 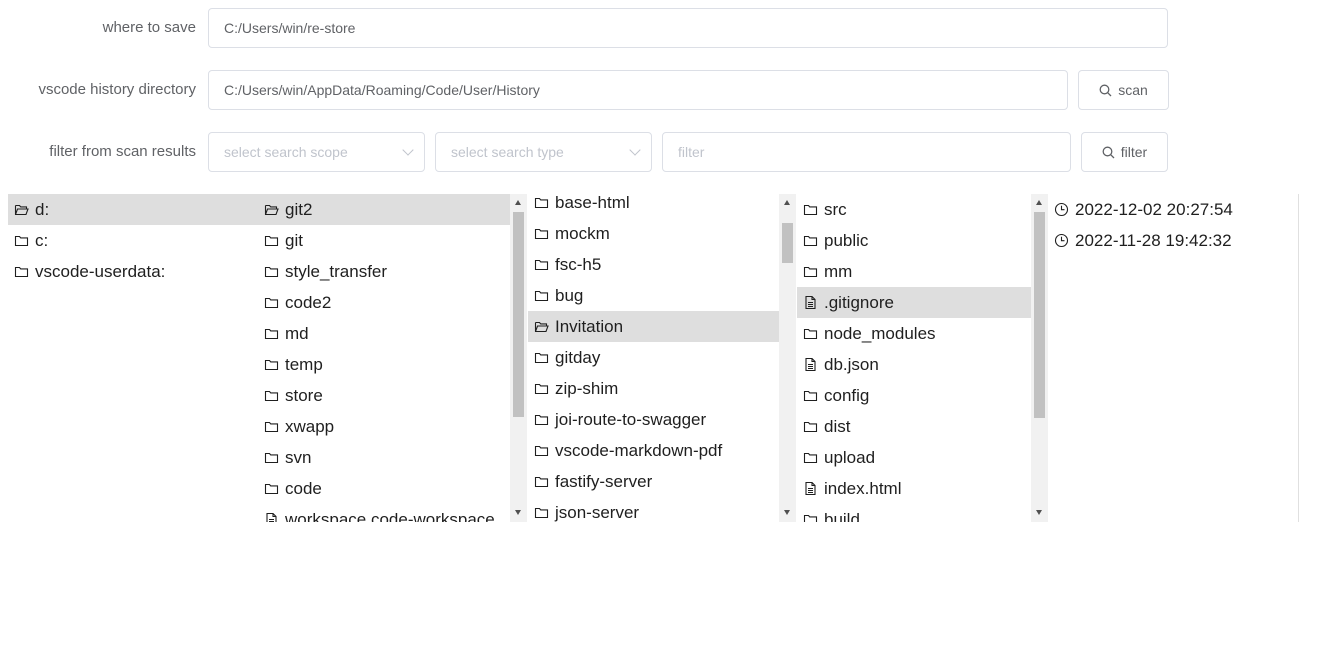 I want to click on history-entry: 2022-12-02 20:27:54, so click(x=1173, y=209).